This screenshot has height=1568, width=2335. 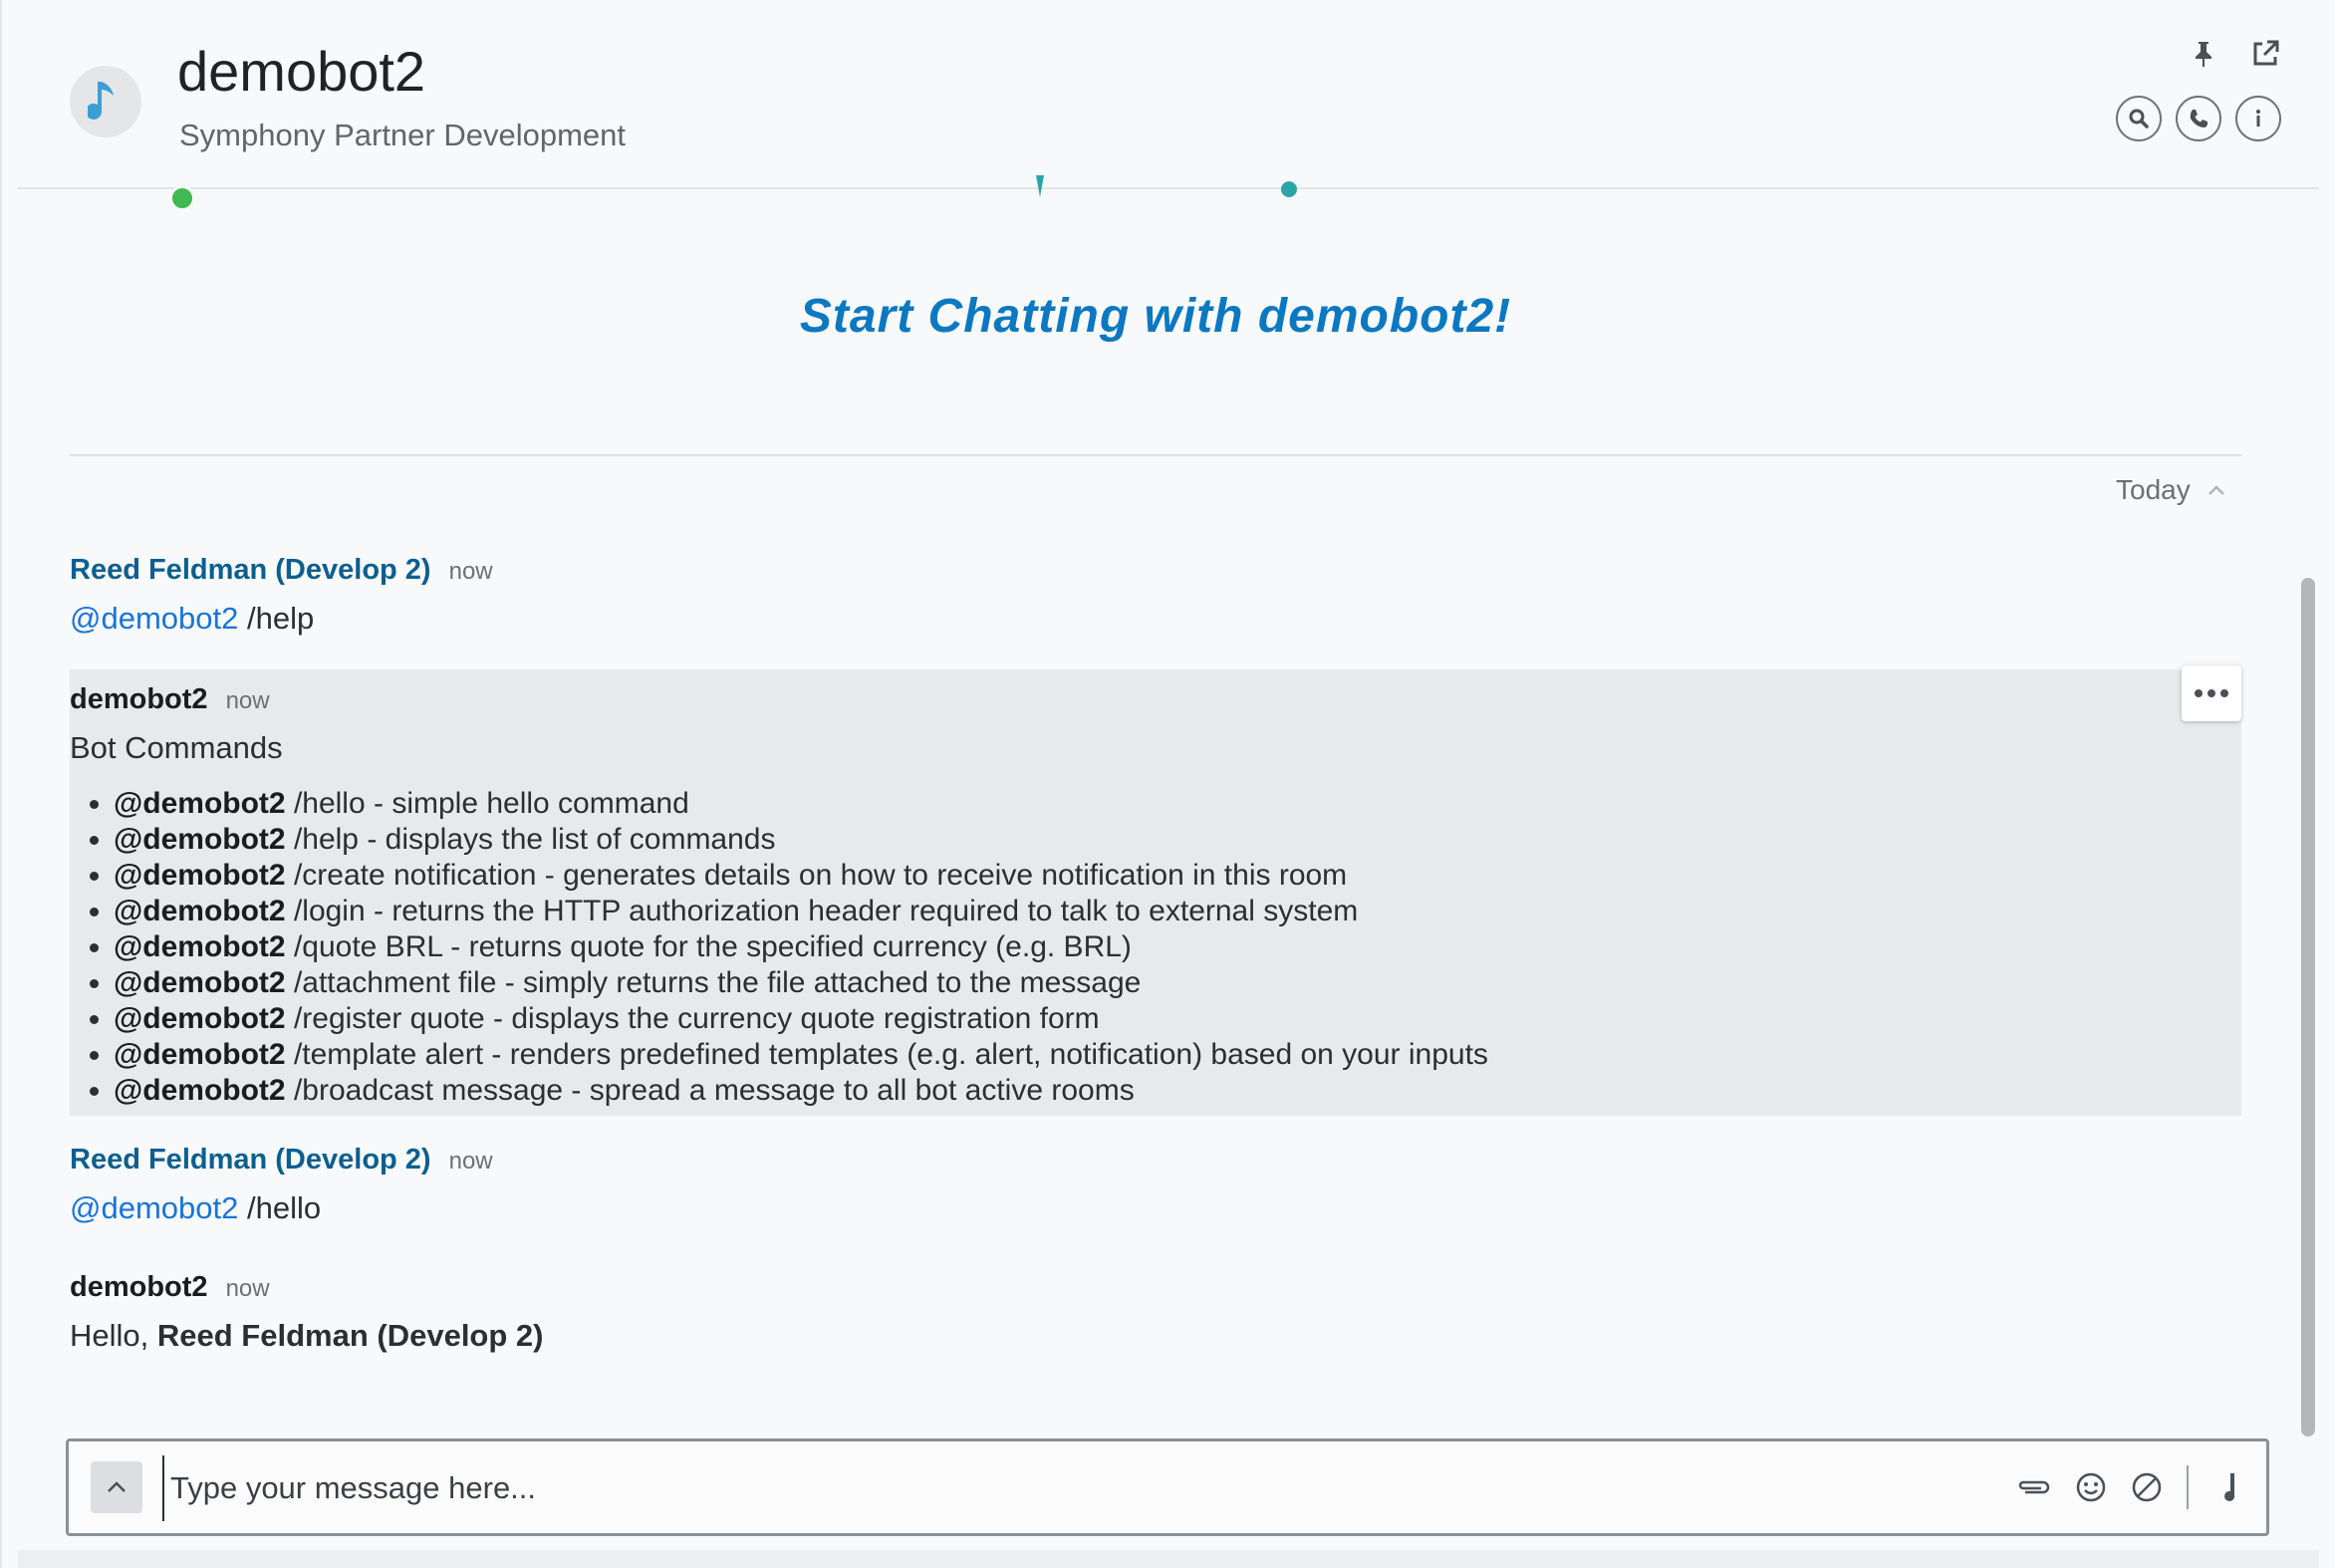 What do you see at coordinates (1165, 189) in the screenshot?
I see `symphony-logo-icon` at bounding box center [1165, 189].